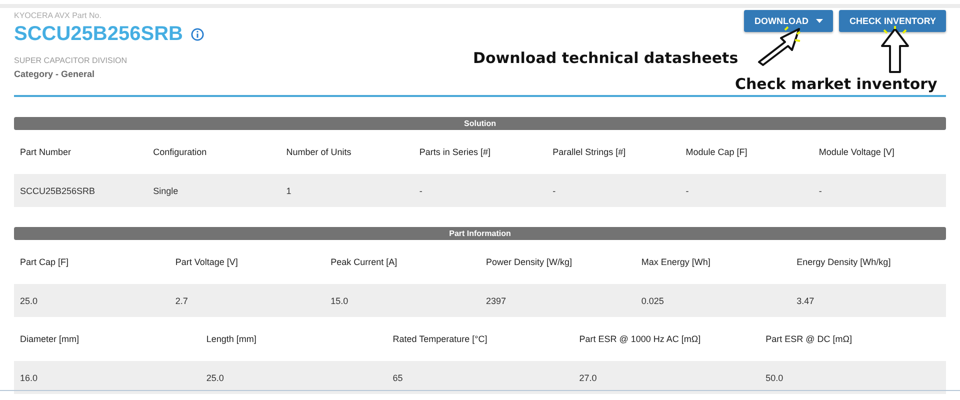 The width and height of the screenshot is (960, 400). What do you see at coordinates (558, 300) in the screenshot?
I see `table-cell: 2397` at bounding box center [558, 300].